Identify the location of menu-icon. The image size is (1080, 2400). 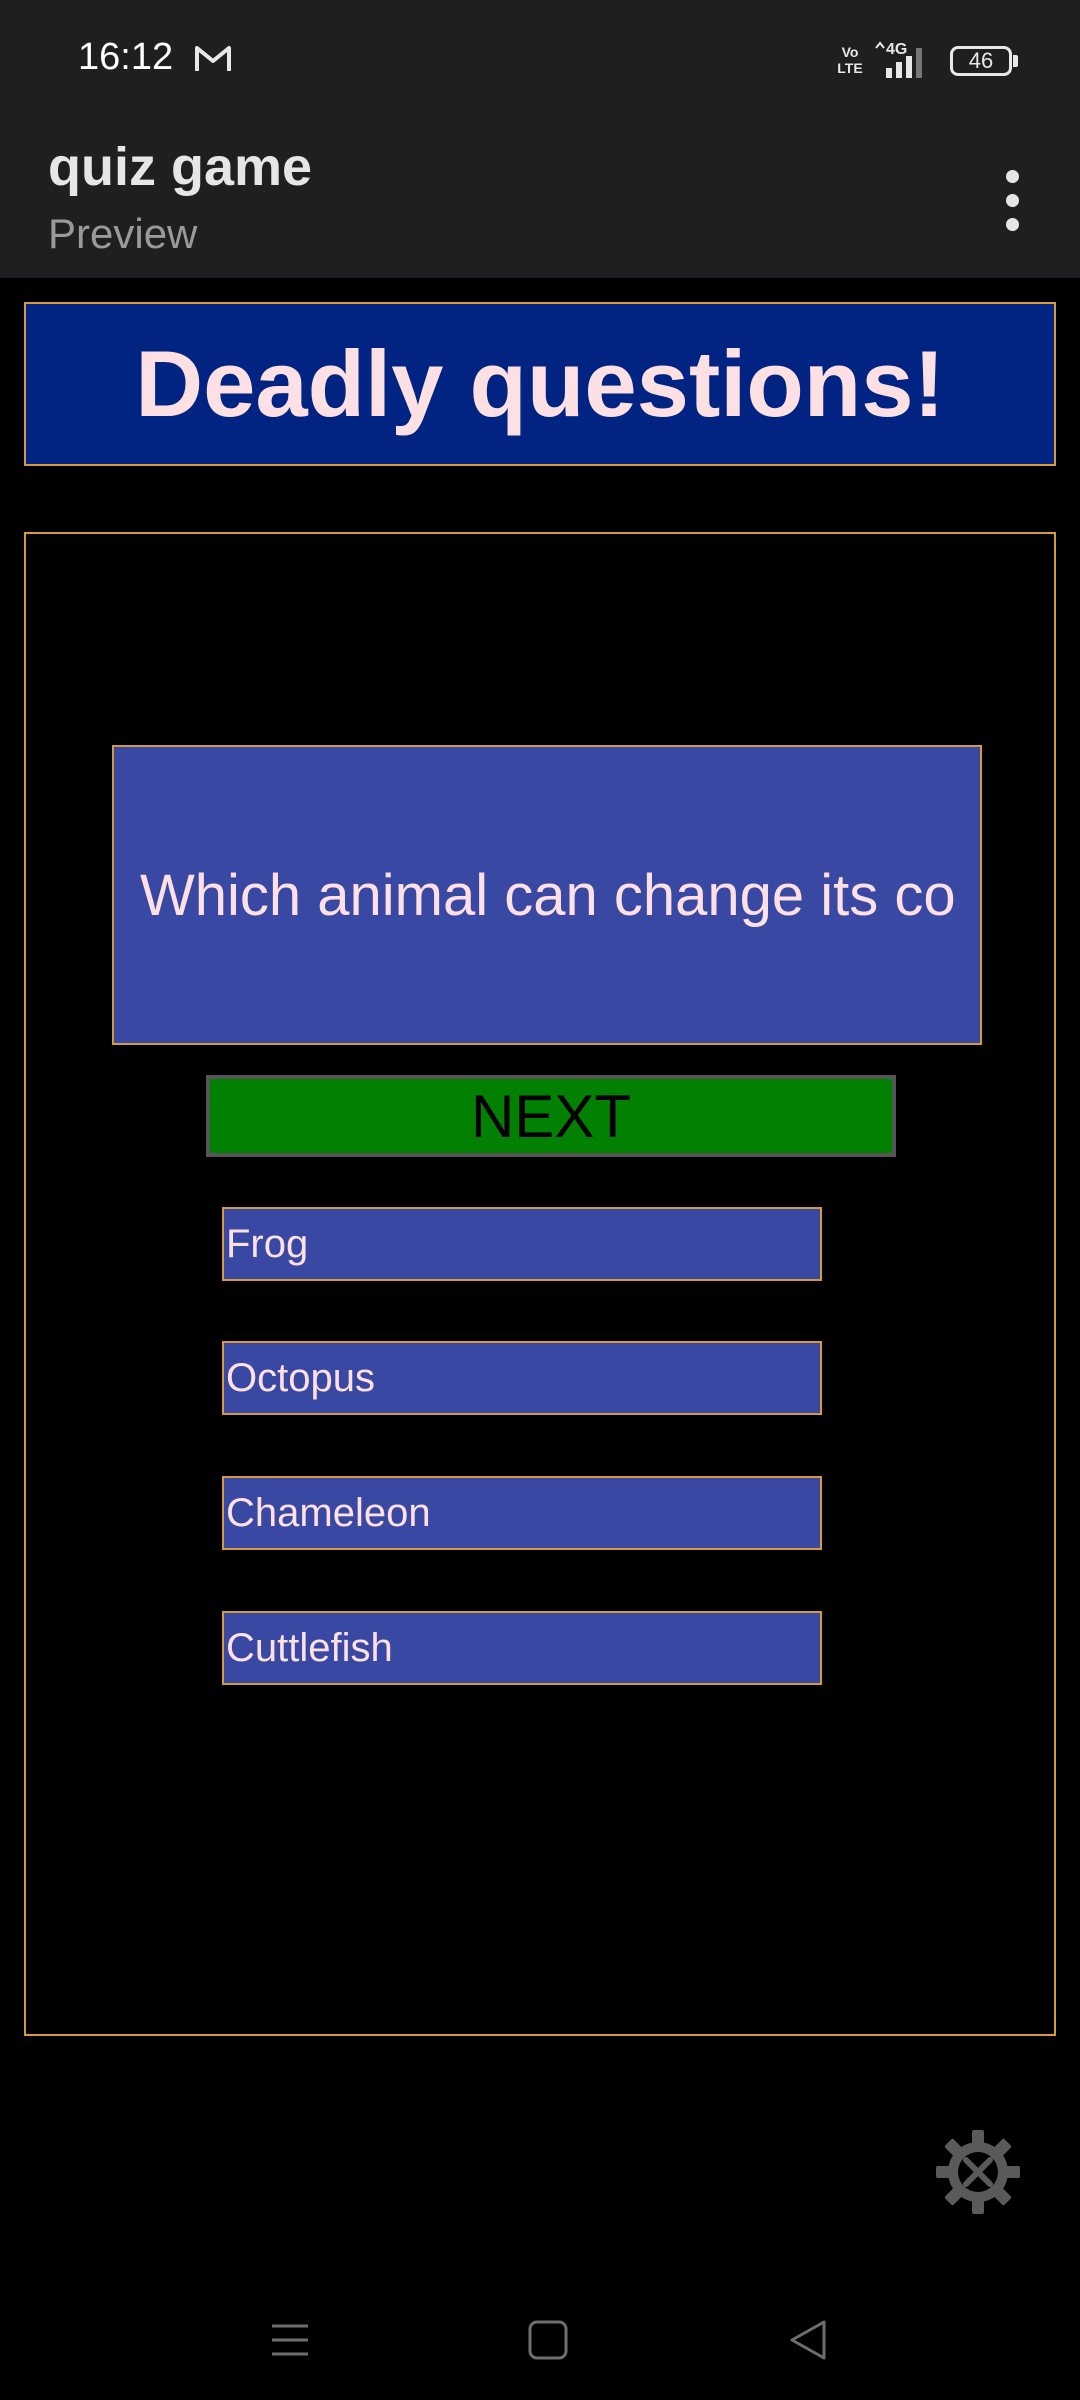
(290, 2340).